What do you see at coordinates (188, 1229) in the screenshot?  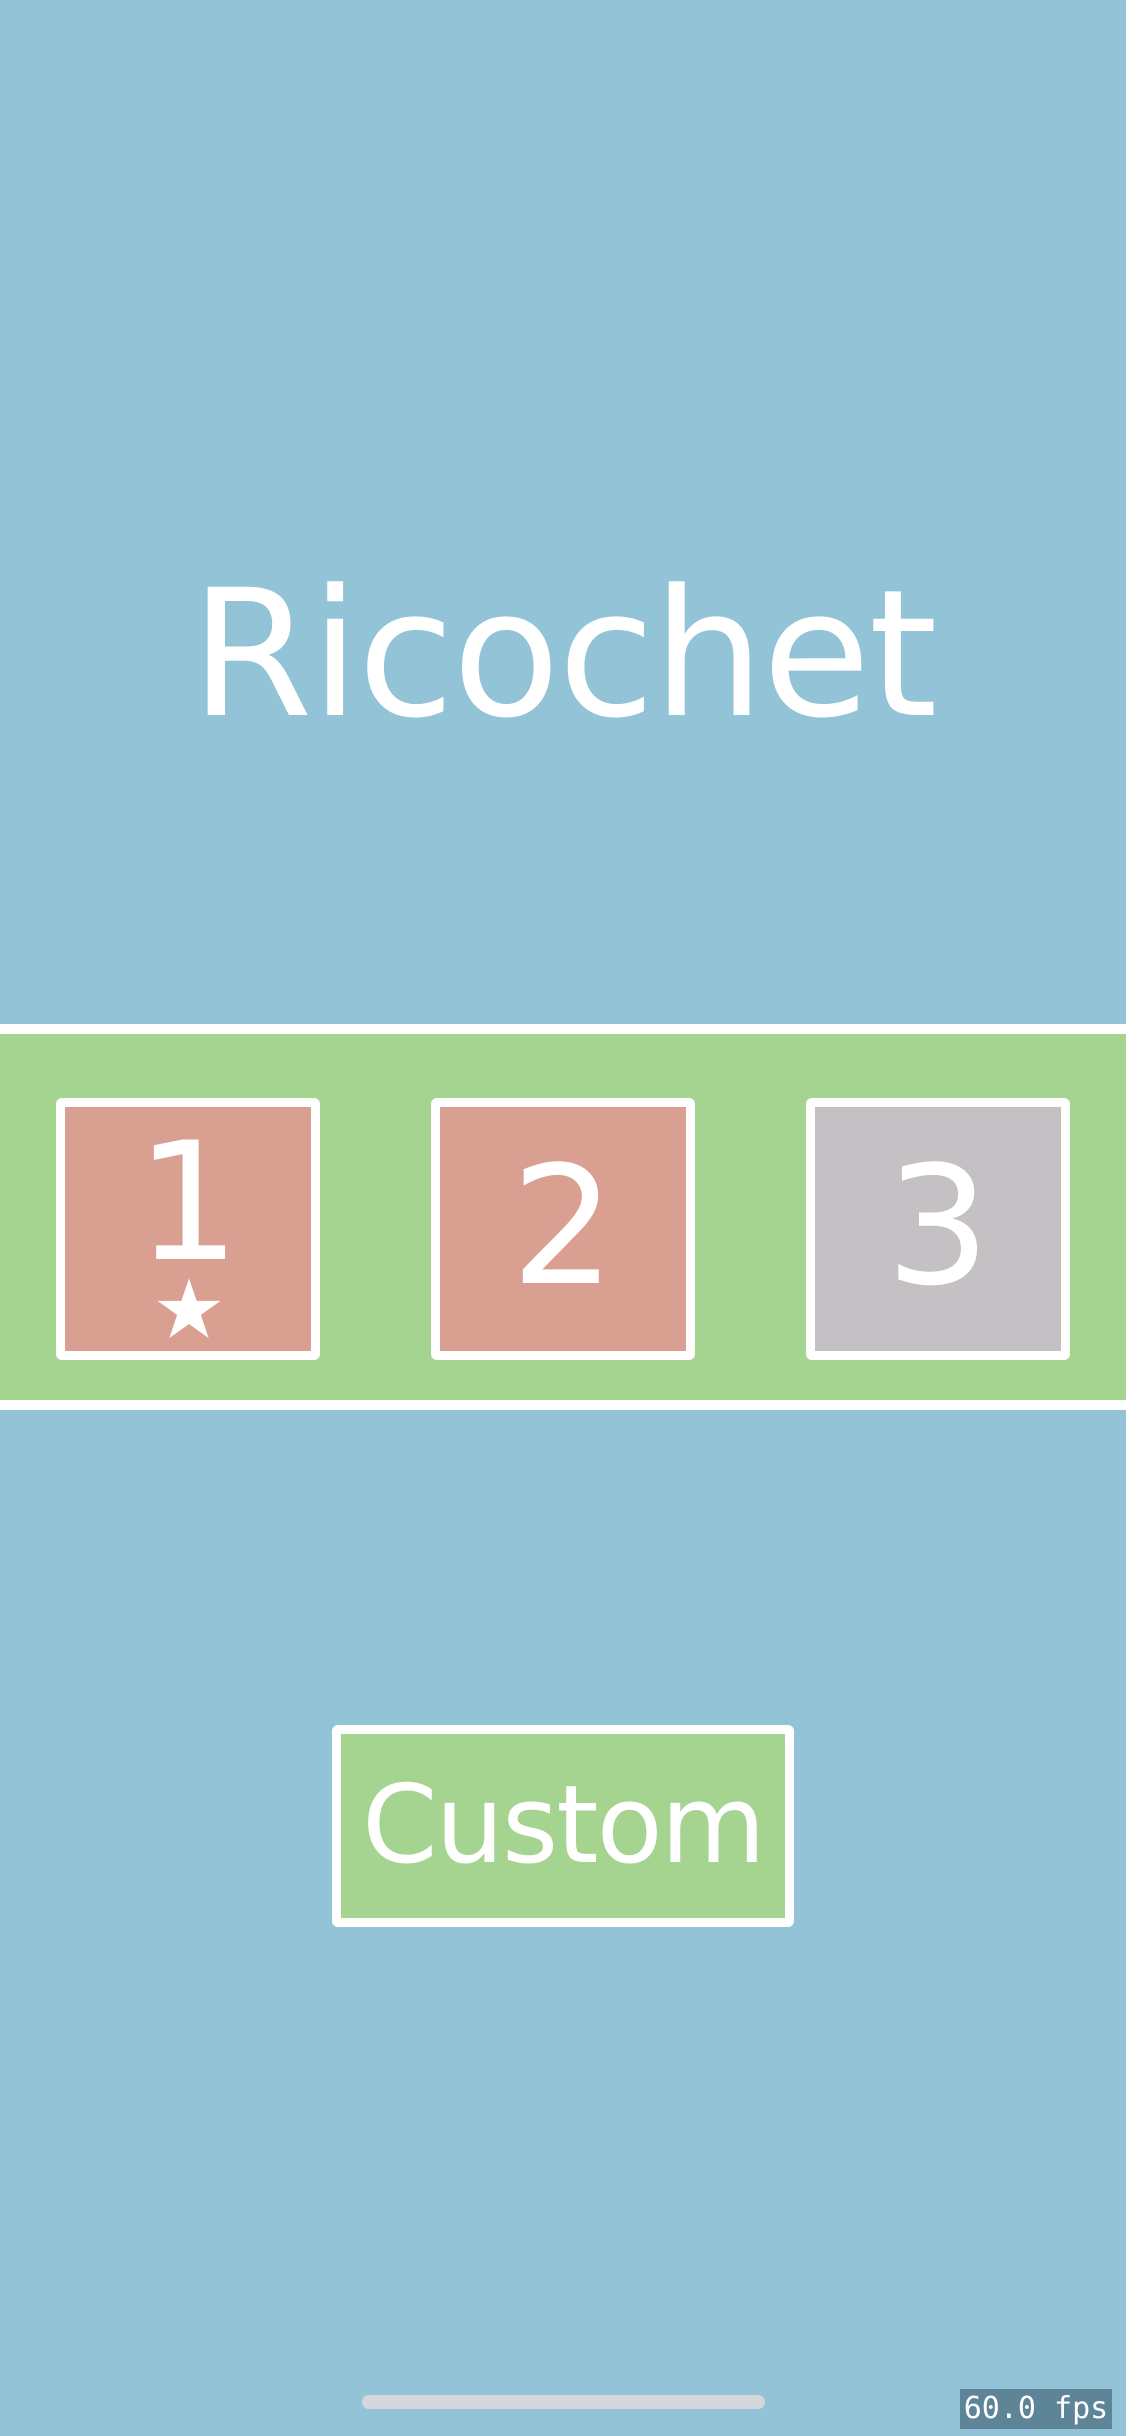 I see `level-1-button: 1` at bounding box center [188, 1229].